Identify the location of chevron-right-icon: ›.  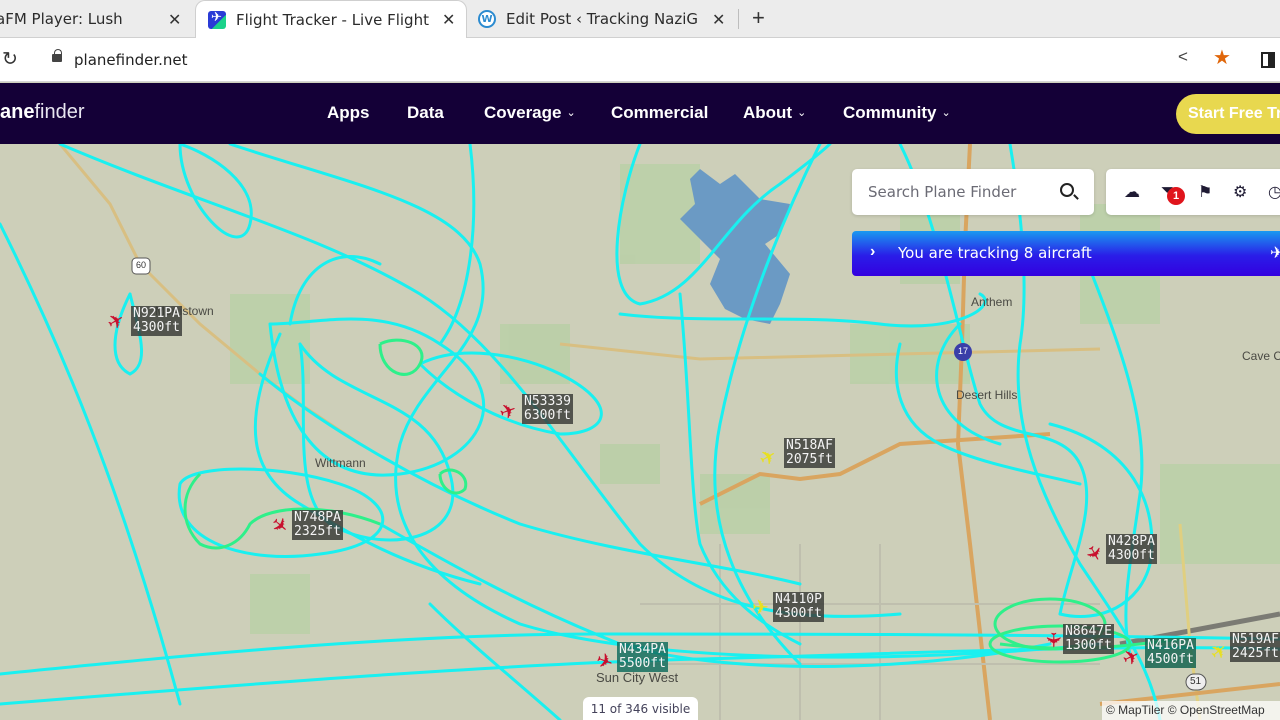
(873, 251).